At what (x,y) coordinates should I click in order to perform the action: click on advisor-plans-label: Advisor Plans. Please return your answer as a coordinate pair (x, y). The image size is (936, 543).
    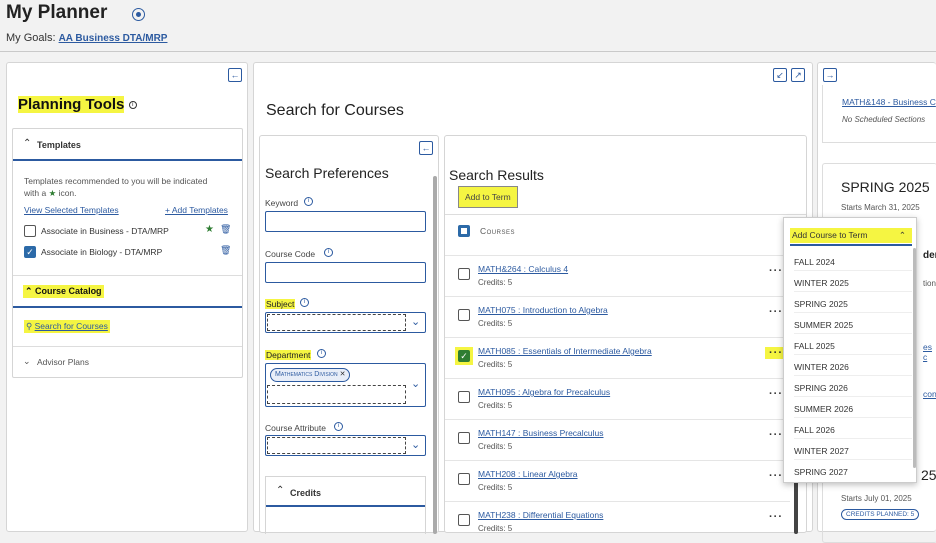
    Looking at the image, I should click on (63, 362).